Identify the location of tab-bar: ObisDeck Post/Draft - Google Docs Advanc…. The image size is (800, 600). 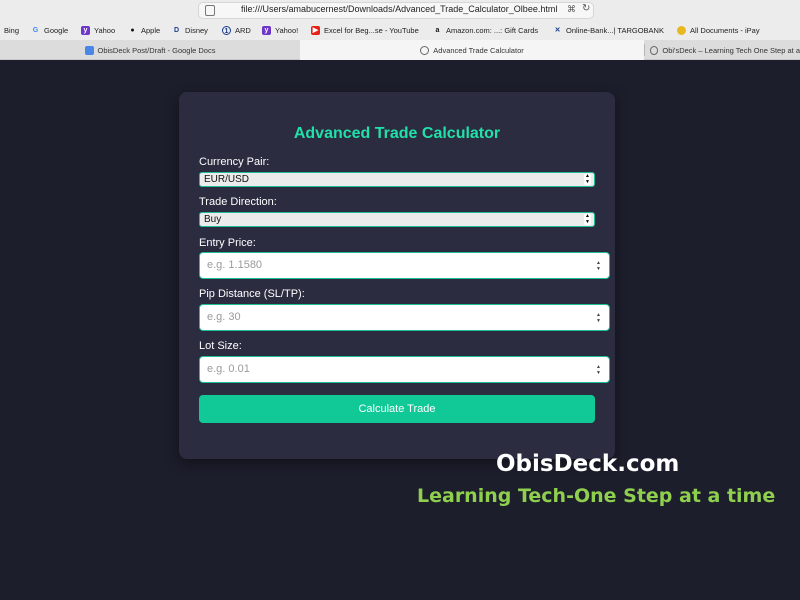
(400, 50).